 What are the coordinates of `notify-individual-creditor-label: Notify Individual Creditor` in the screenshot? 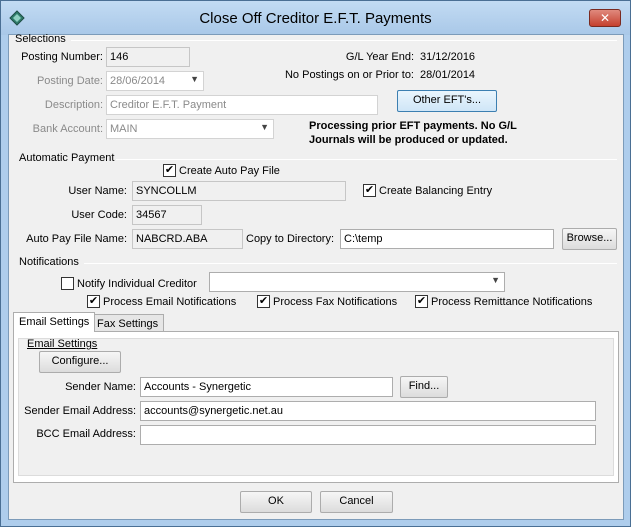 It's located at (137, 284).